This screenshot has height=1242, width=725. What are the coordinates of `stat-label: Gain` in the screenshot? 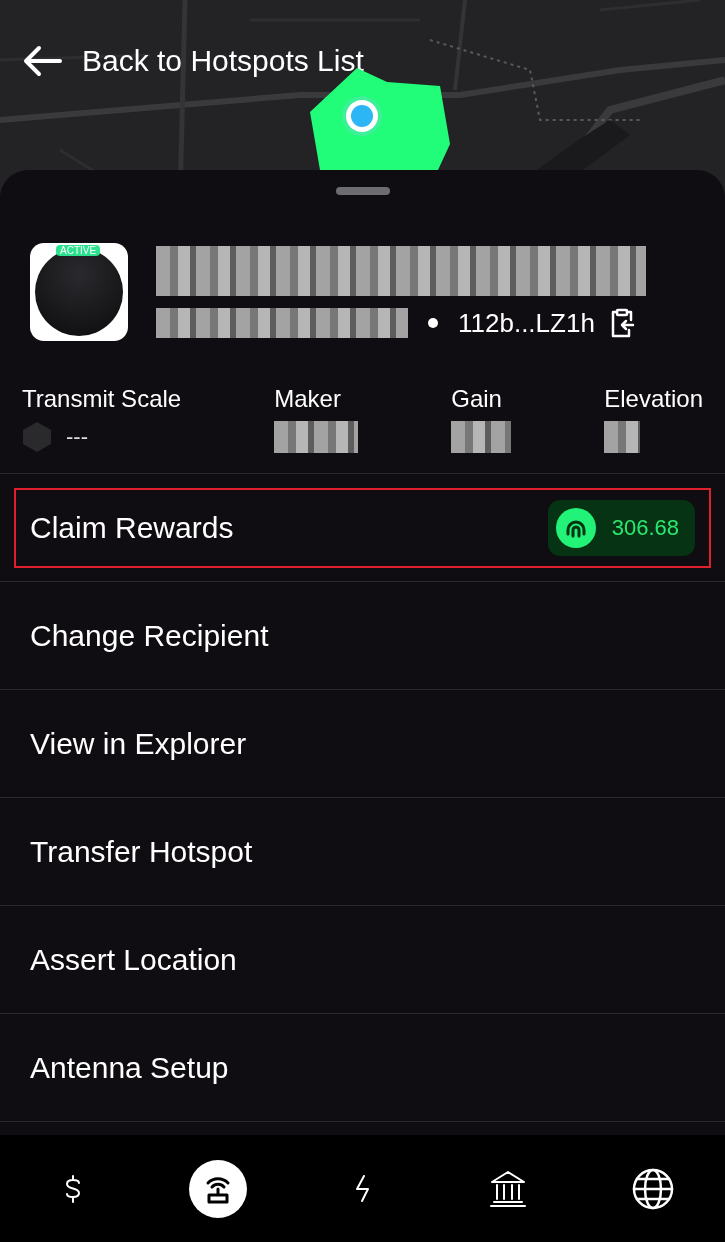 It's located at (477, 399).